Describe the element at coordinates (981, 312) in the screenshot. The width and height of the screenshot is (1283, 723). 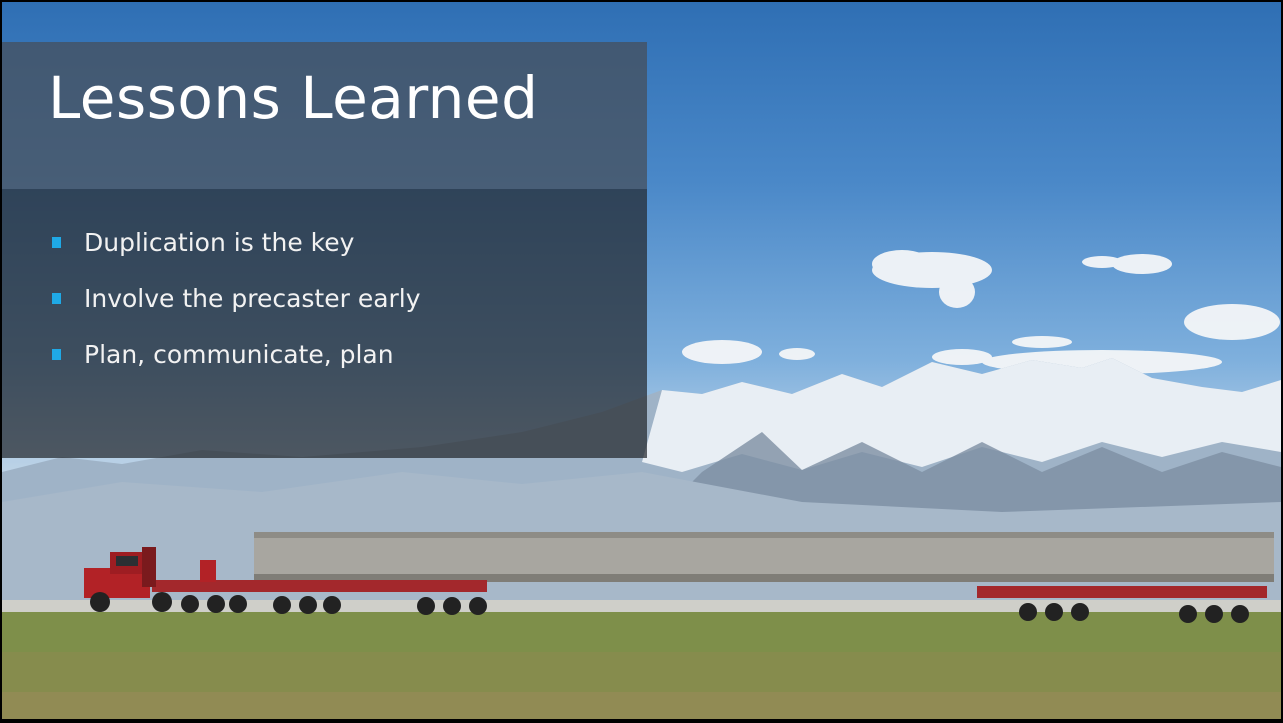
I see `clouds` at that location.